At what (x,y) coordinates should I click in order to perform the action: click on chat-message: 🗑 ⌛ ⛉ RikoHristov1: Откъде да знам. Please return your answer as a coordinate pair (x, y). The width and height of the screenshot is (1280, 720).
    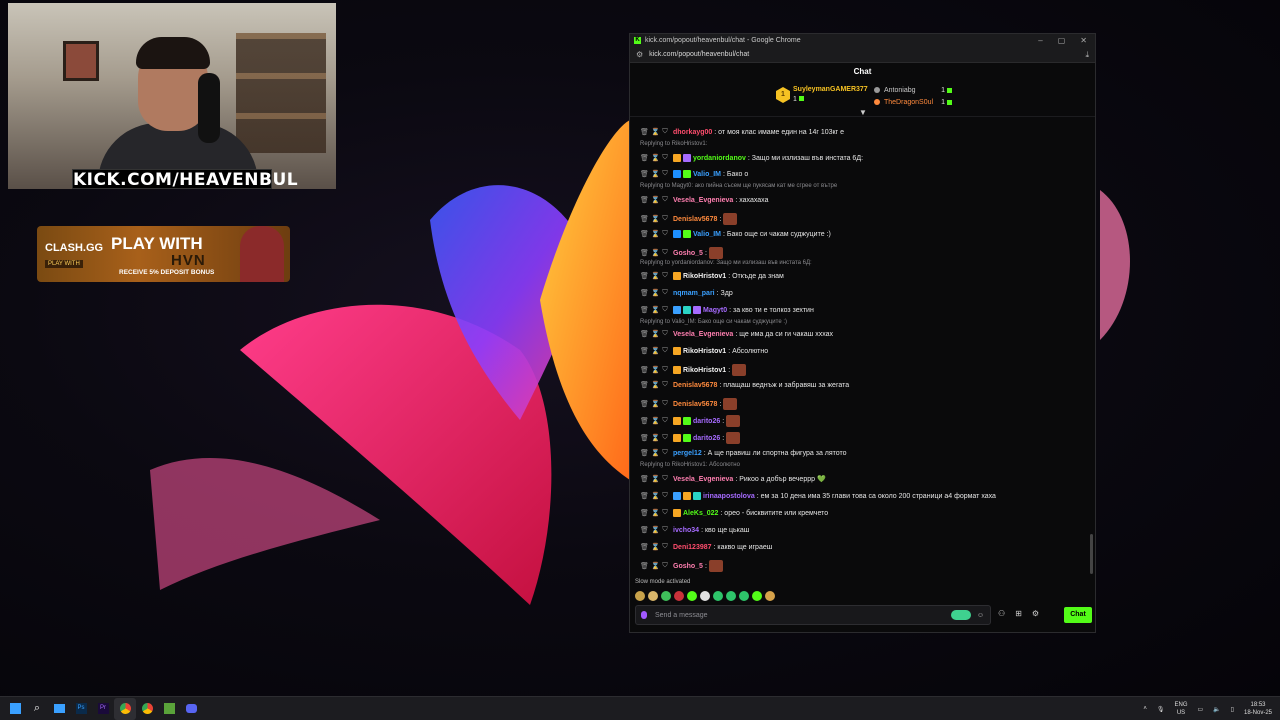
    Looking at the image, I should click on (712, 276).